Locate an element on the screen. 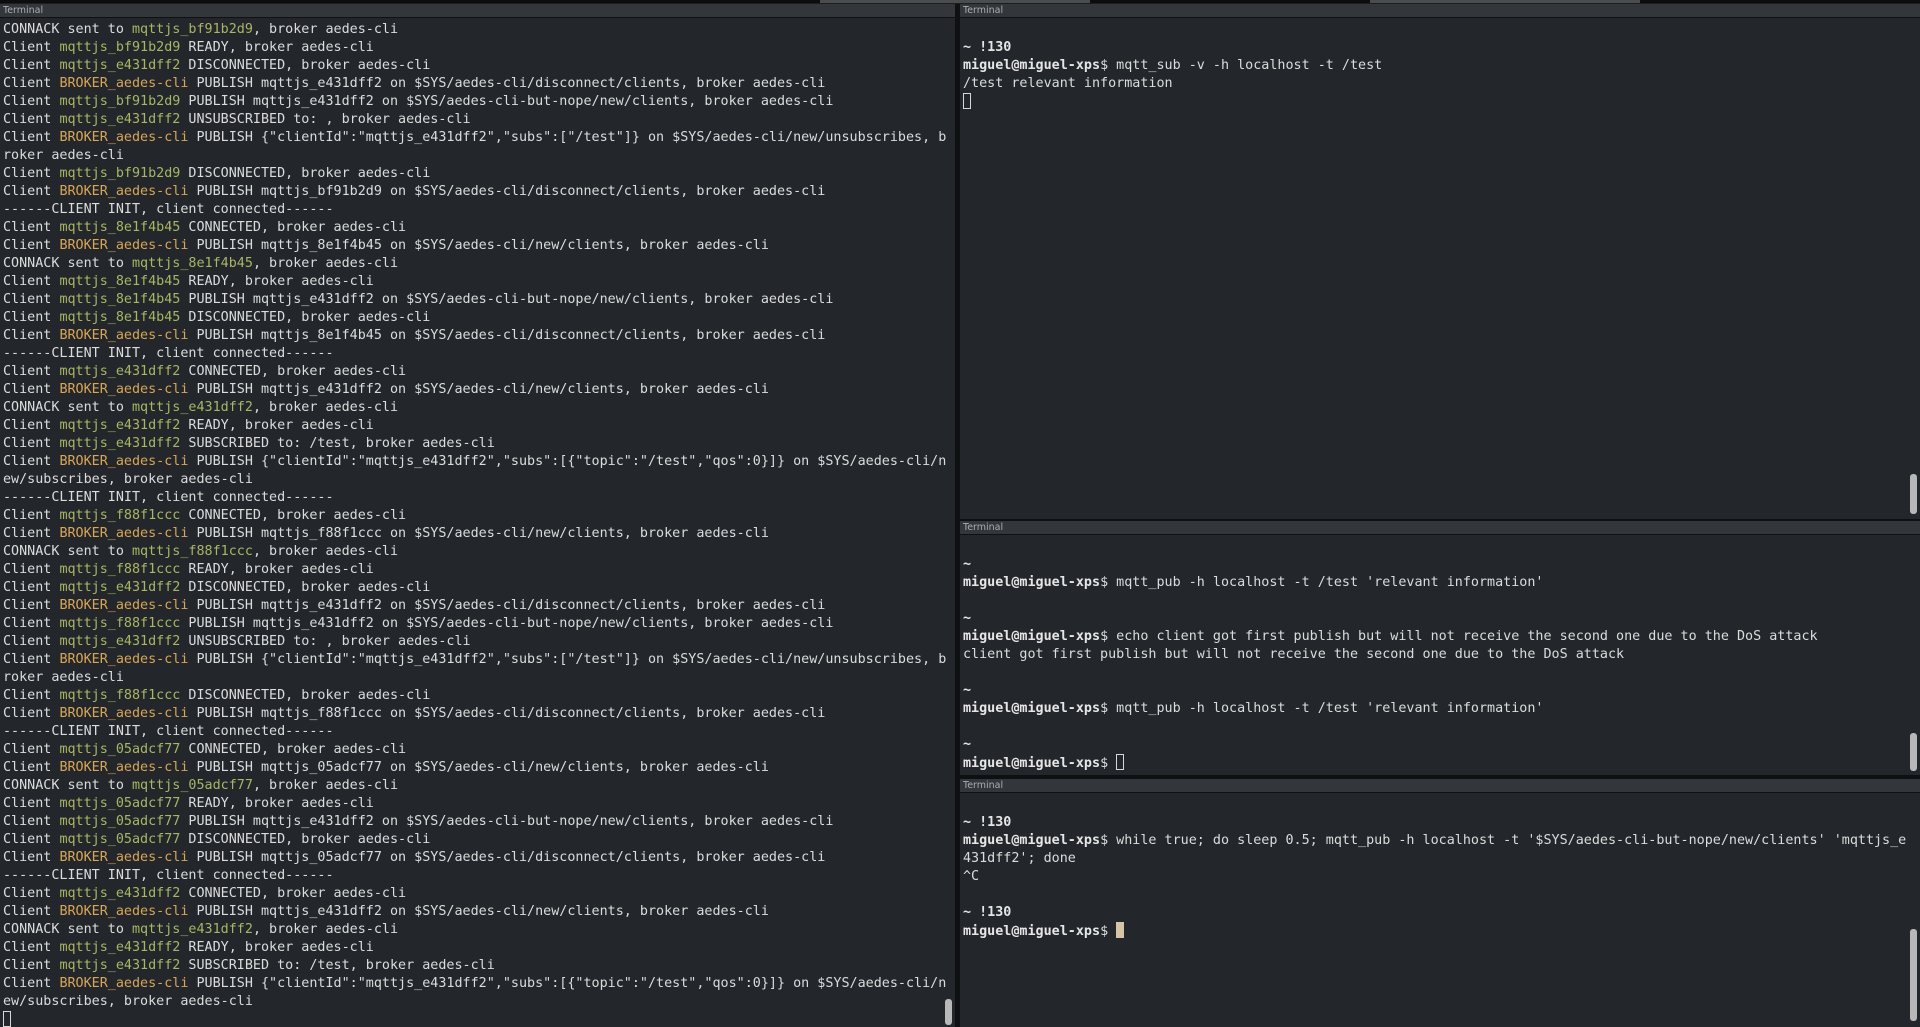 The image size is (1920, 1027). terminal-text: SUBSCRIBED to: /test, broker aedes-cli is located at coordinates (337, 443).